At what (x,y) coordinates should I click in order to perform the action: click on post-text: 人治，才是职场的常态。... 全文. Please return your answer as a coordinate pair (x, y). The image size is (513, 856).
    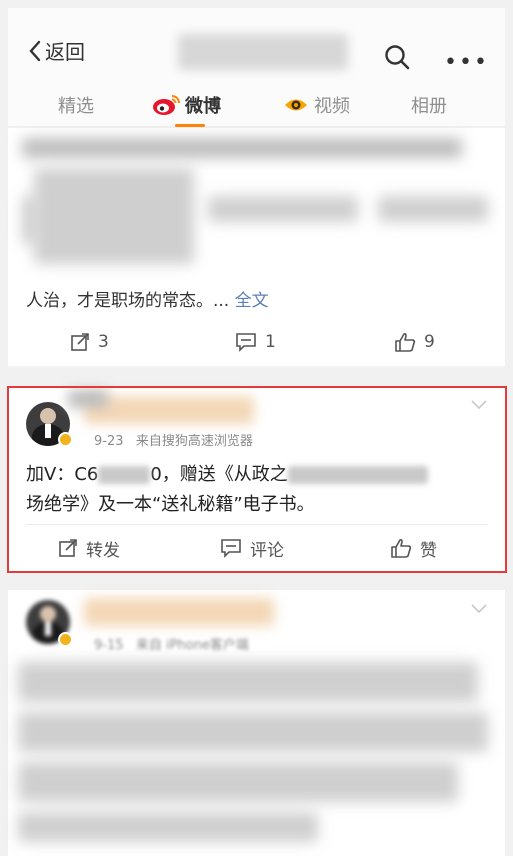
    Looking at the image, I should click on (147, 298).